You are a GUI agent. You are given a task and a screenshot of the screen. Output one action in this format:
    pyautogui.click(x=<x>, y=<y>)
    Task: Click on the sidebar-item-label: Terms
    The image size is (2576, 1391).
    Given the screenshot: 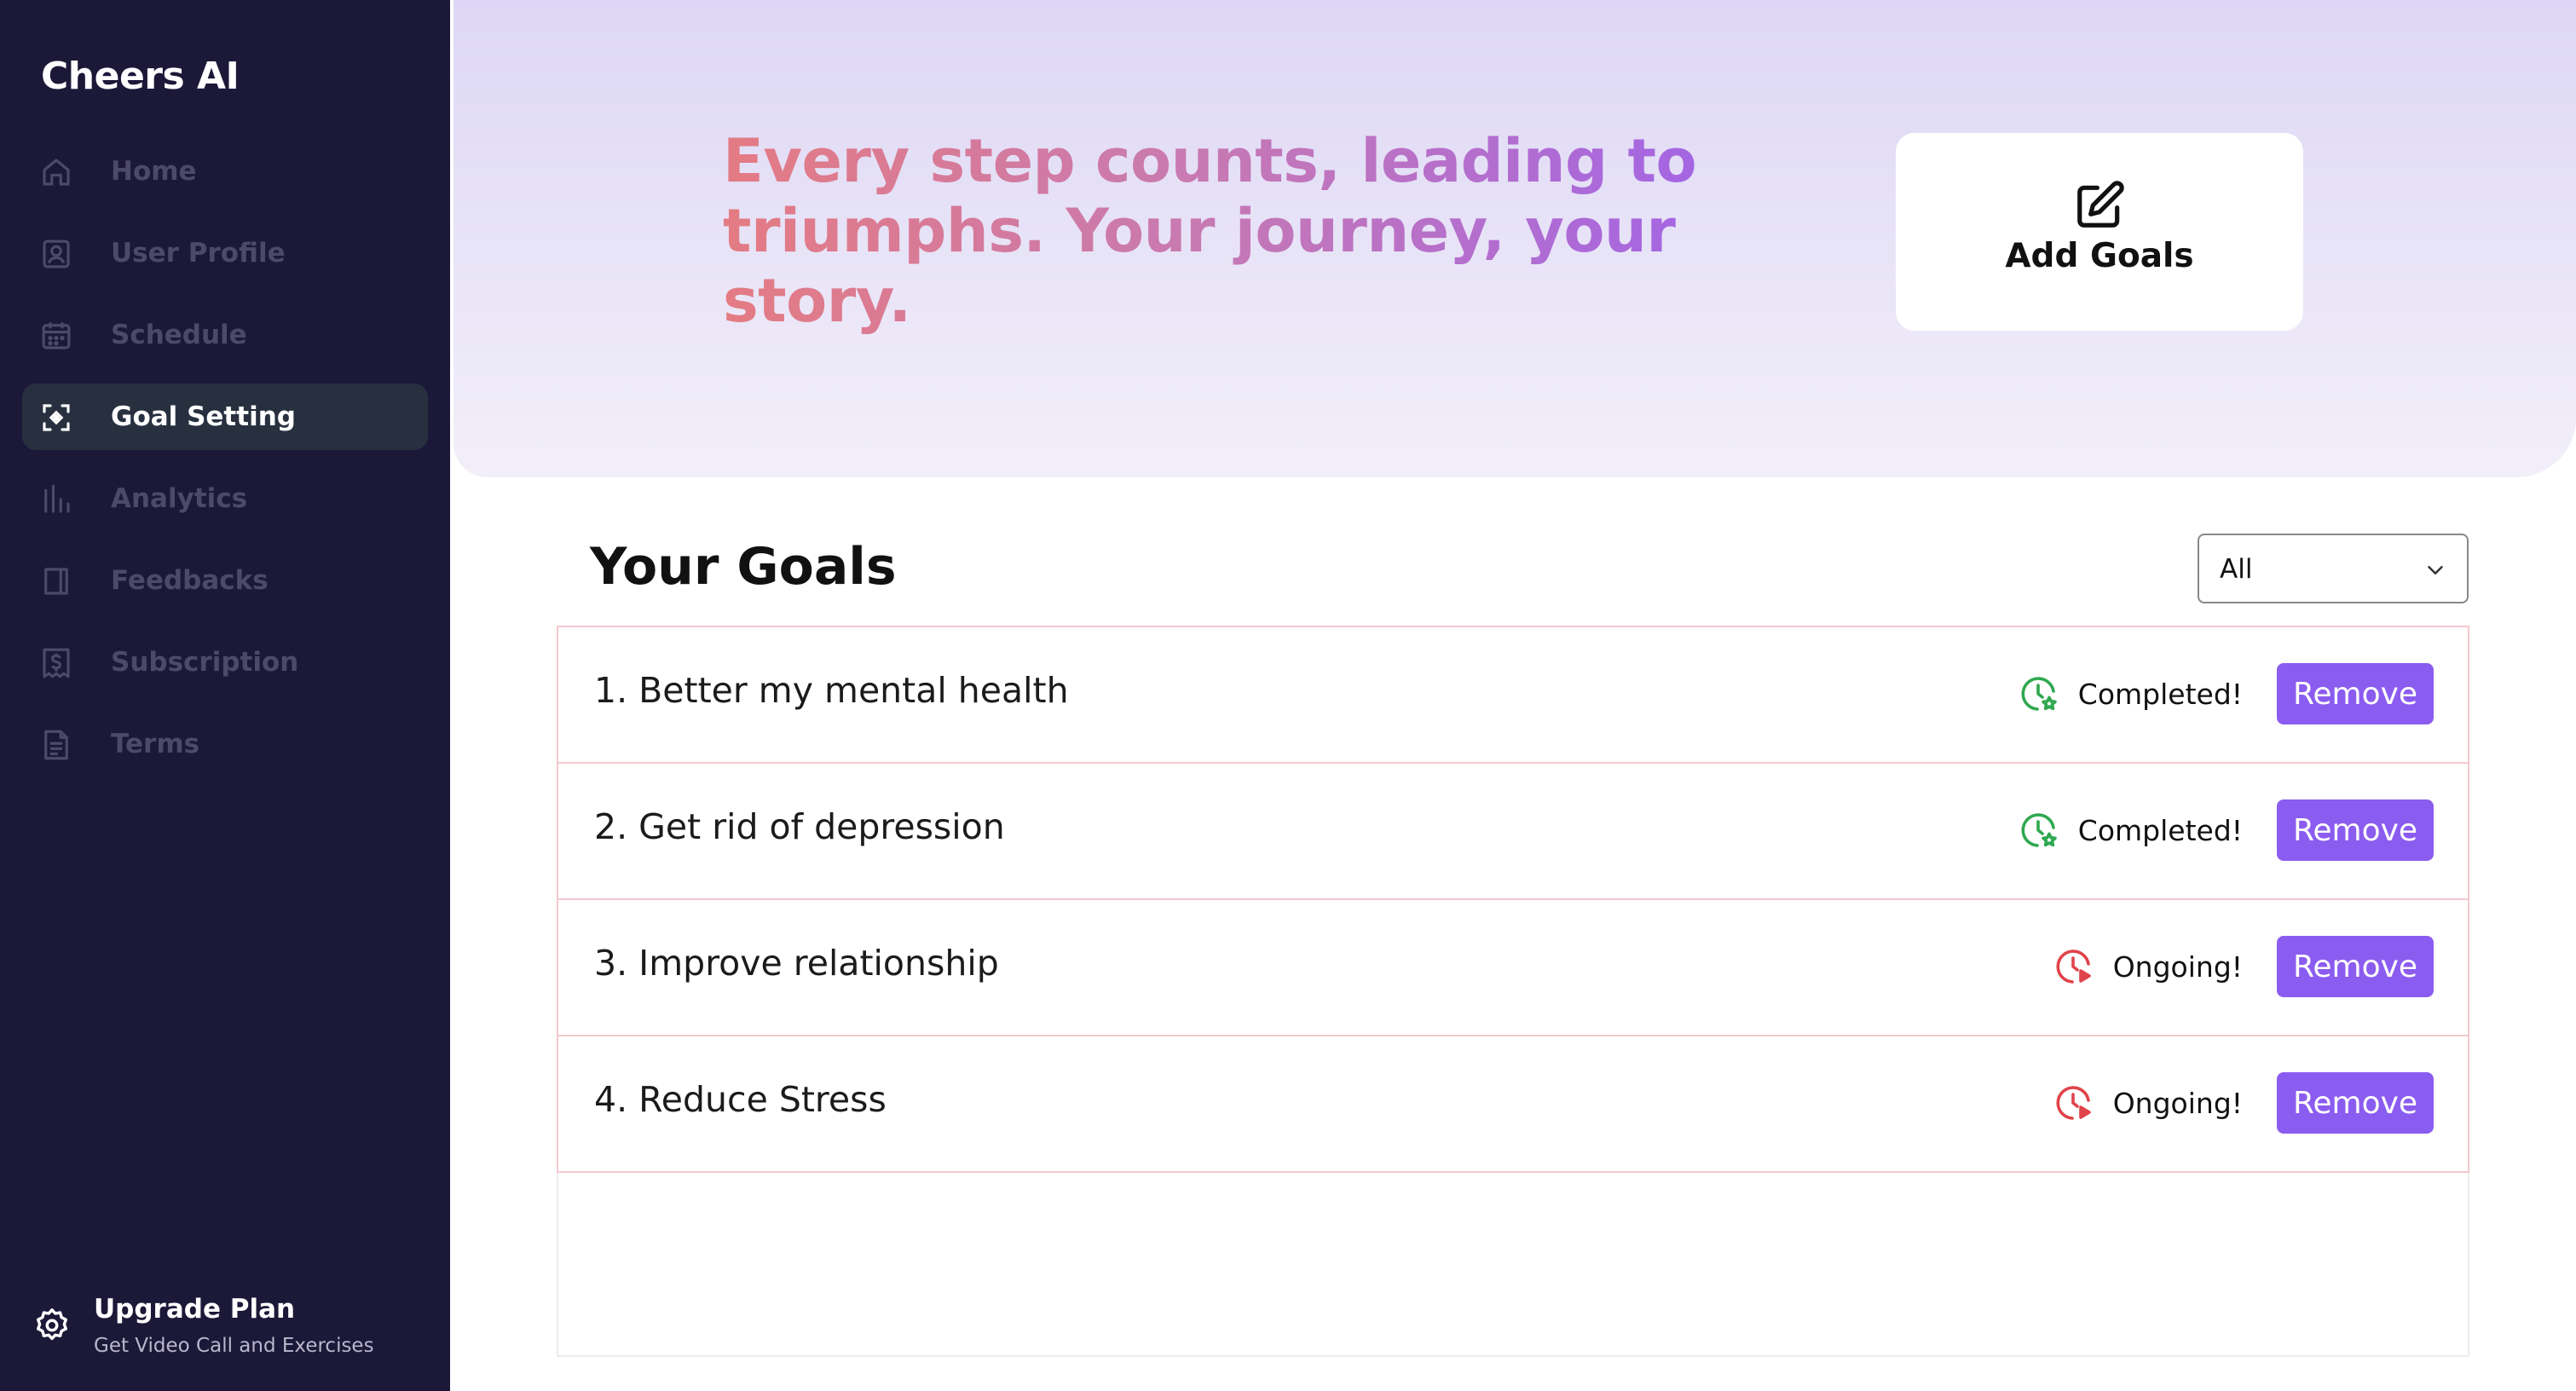 What is the action you would take?
    pyautogui.click(x=155, y=744)
    